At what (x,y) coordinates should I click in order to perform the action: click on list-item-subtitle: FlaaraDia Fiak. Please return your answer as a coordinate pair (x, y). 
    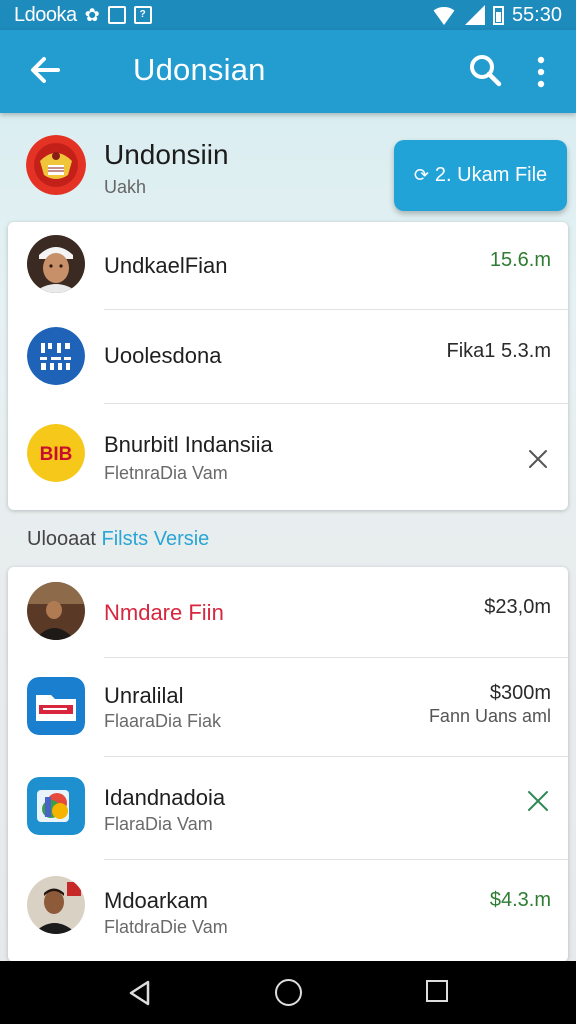
    Looking at the image, I should click on (163, 721).